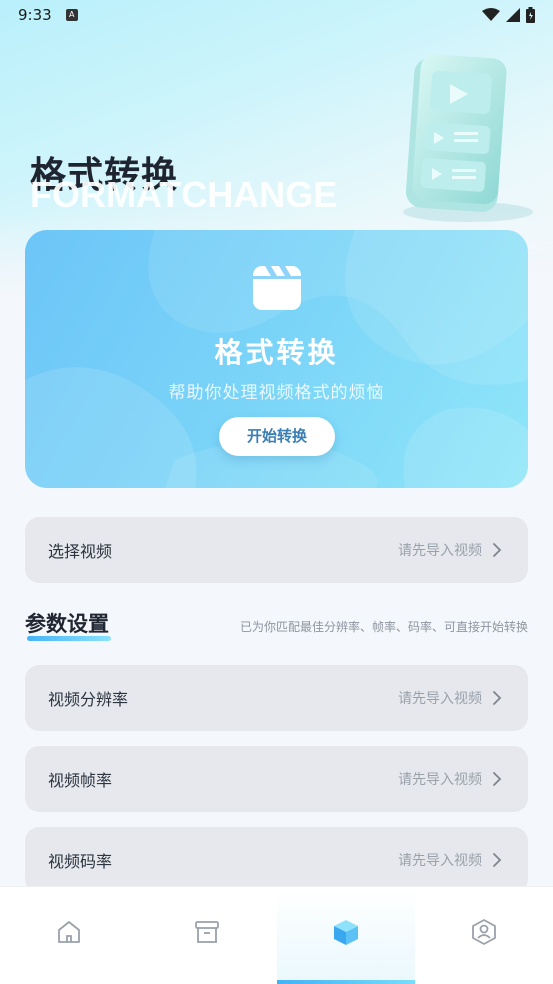 Image resolution: width=553 pixels, height=984 pixels. Describe the element at coordinates (483, 931) in the screenshot. I see `user-badge-icon` at that location.